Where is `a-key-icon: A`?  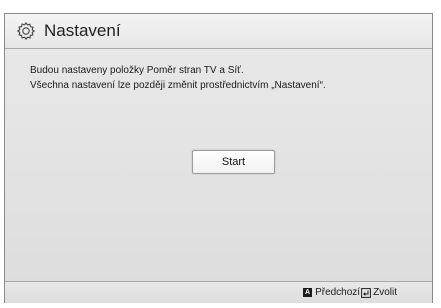
a-key-icon: A is located at coordinates (308, 292).